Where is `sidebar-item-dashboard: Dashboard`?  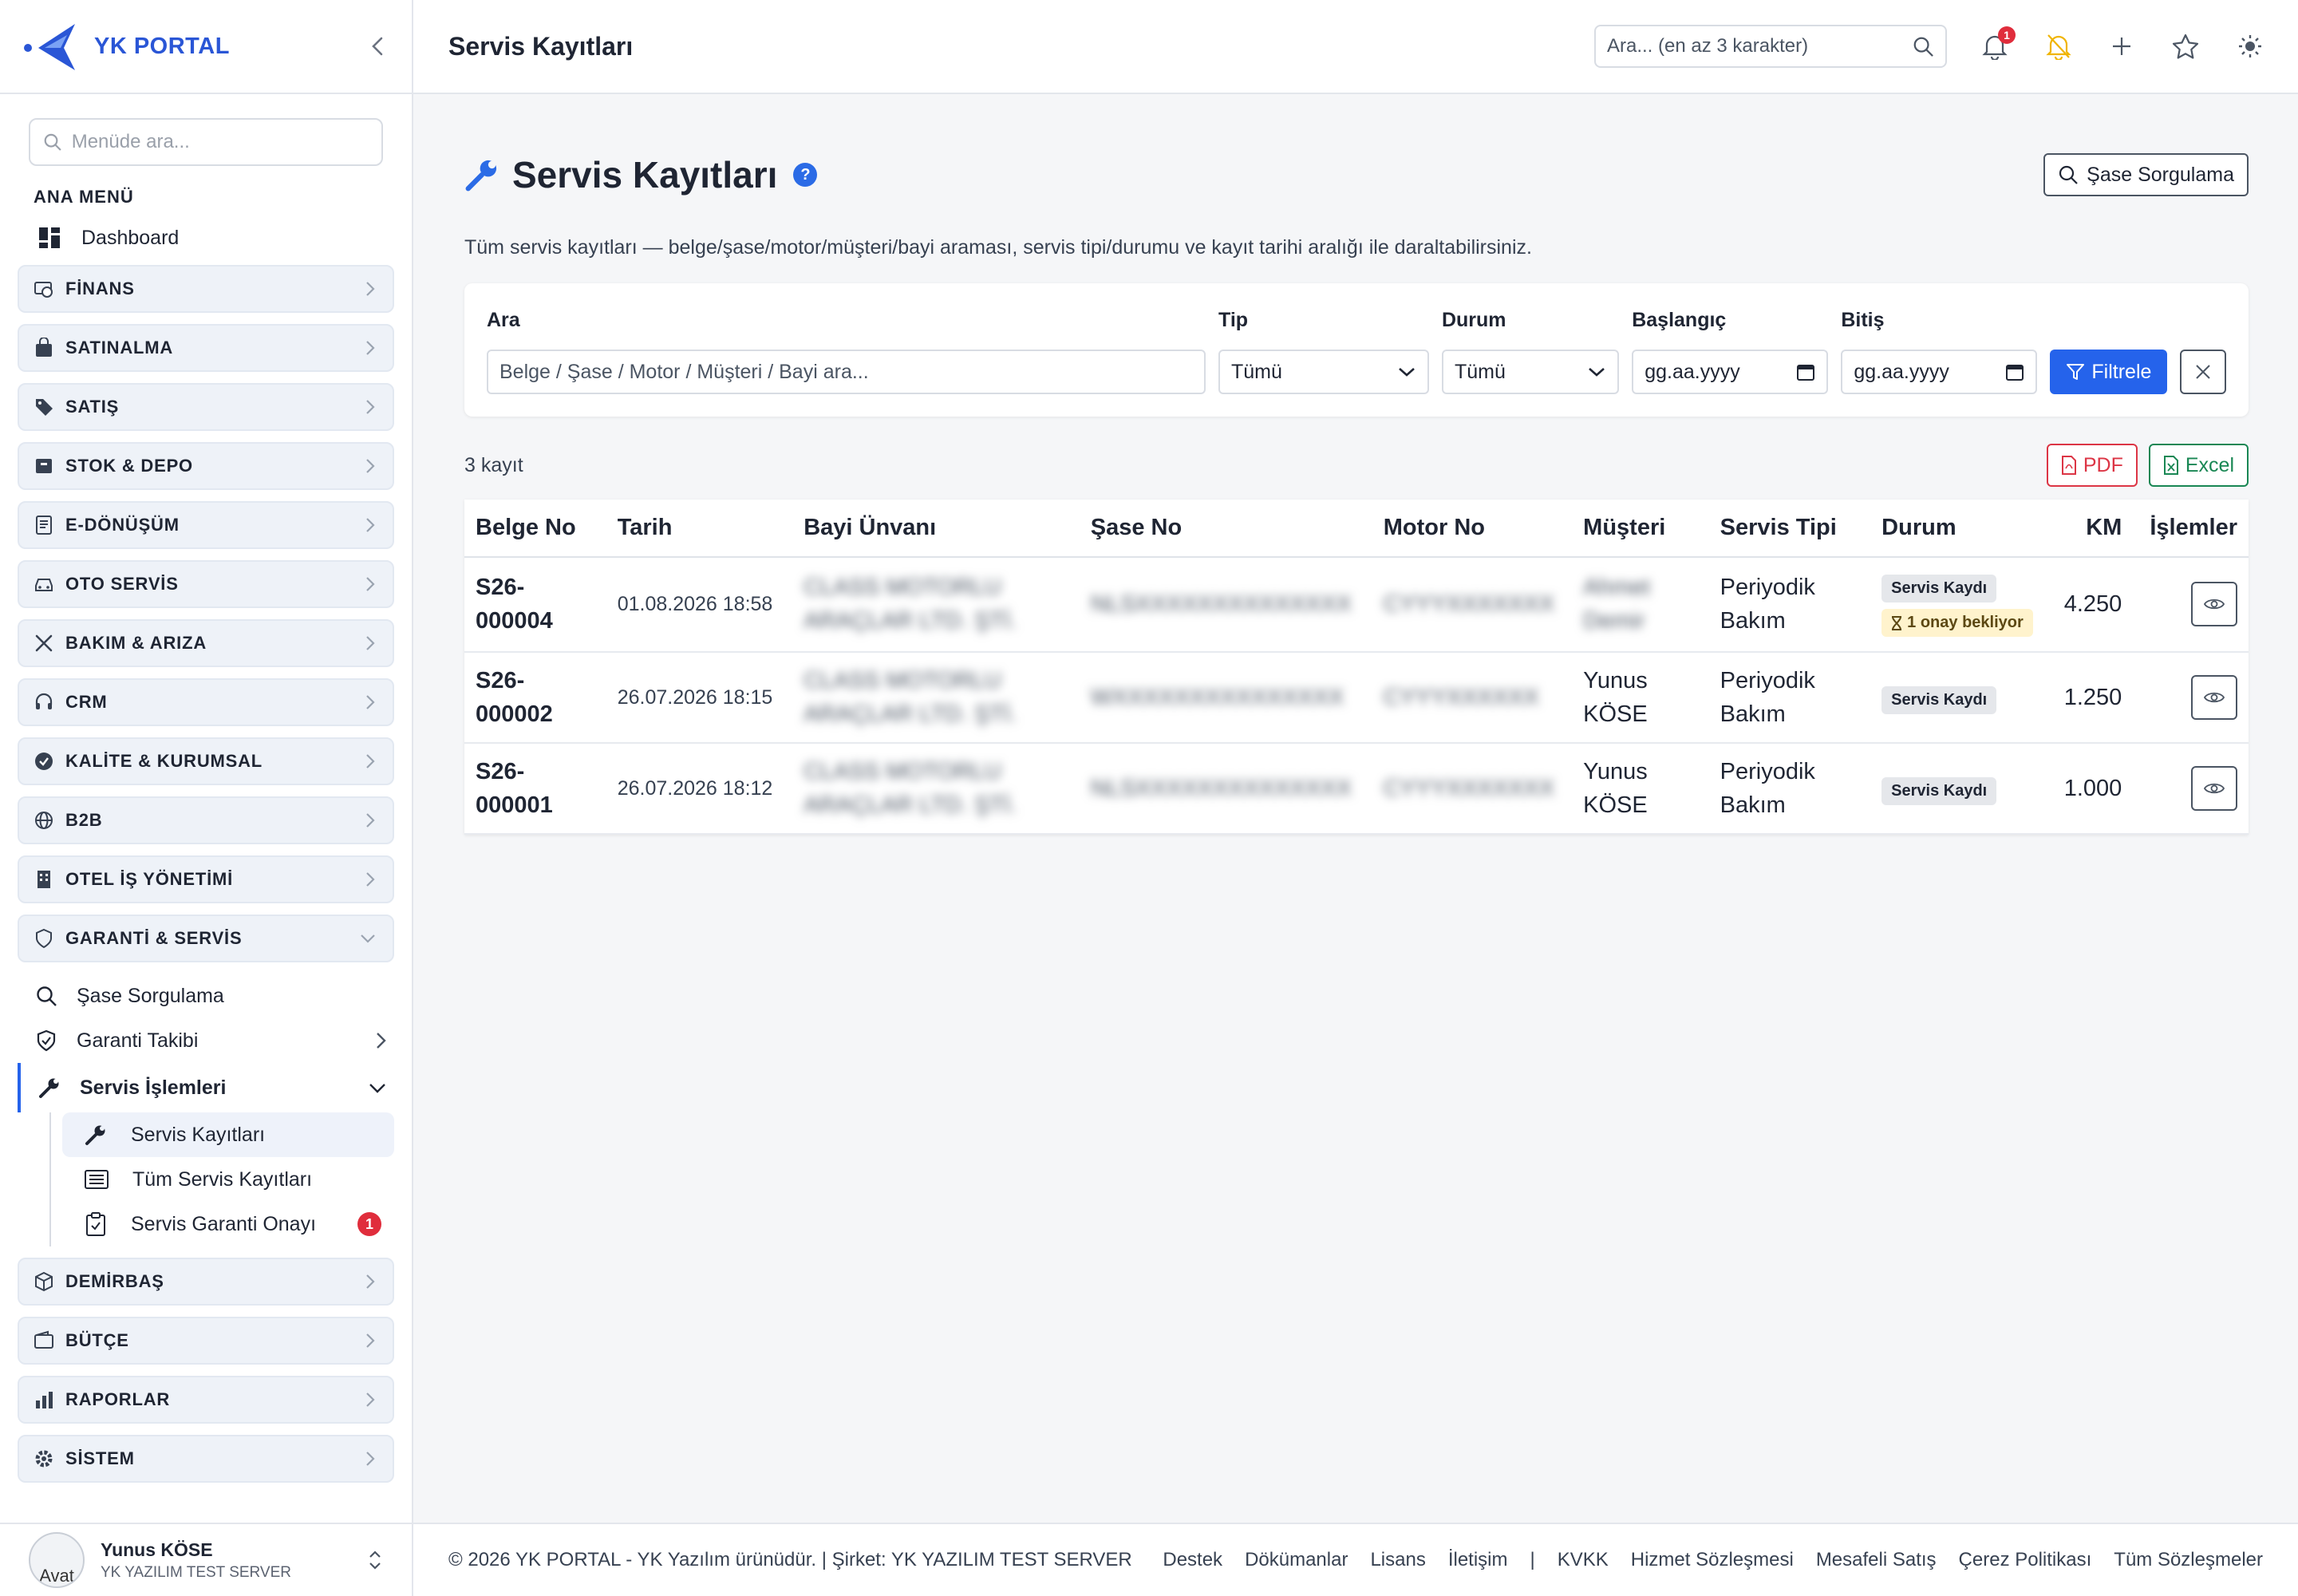 sidebar-item-dashboard: Dashboard is located at coordinates (225, 237).